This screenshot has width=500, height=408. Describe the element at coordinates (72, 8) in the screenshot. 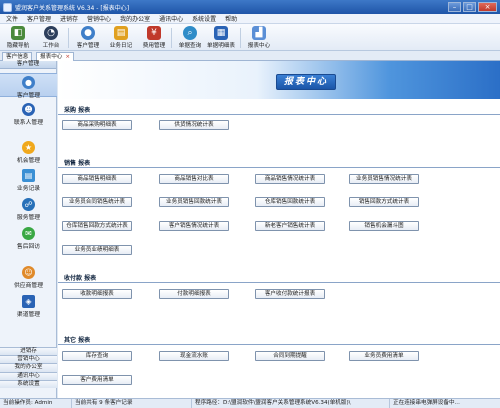

I see `window-title: 盟润客户关系管理系统 V6.34 - [报表中心]` at that location.